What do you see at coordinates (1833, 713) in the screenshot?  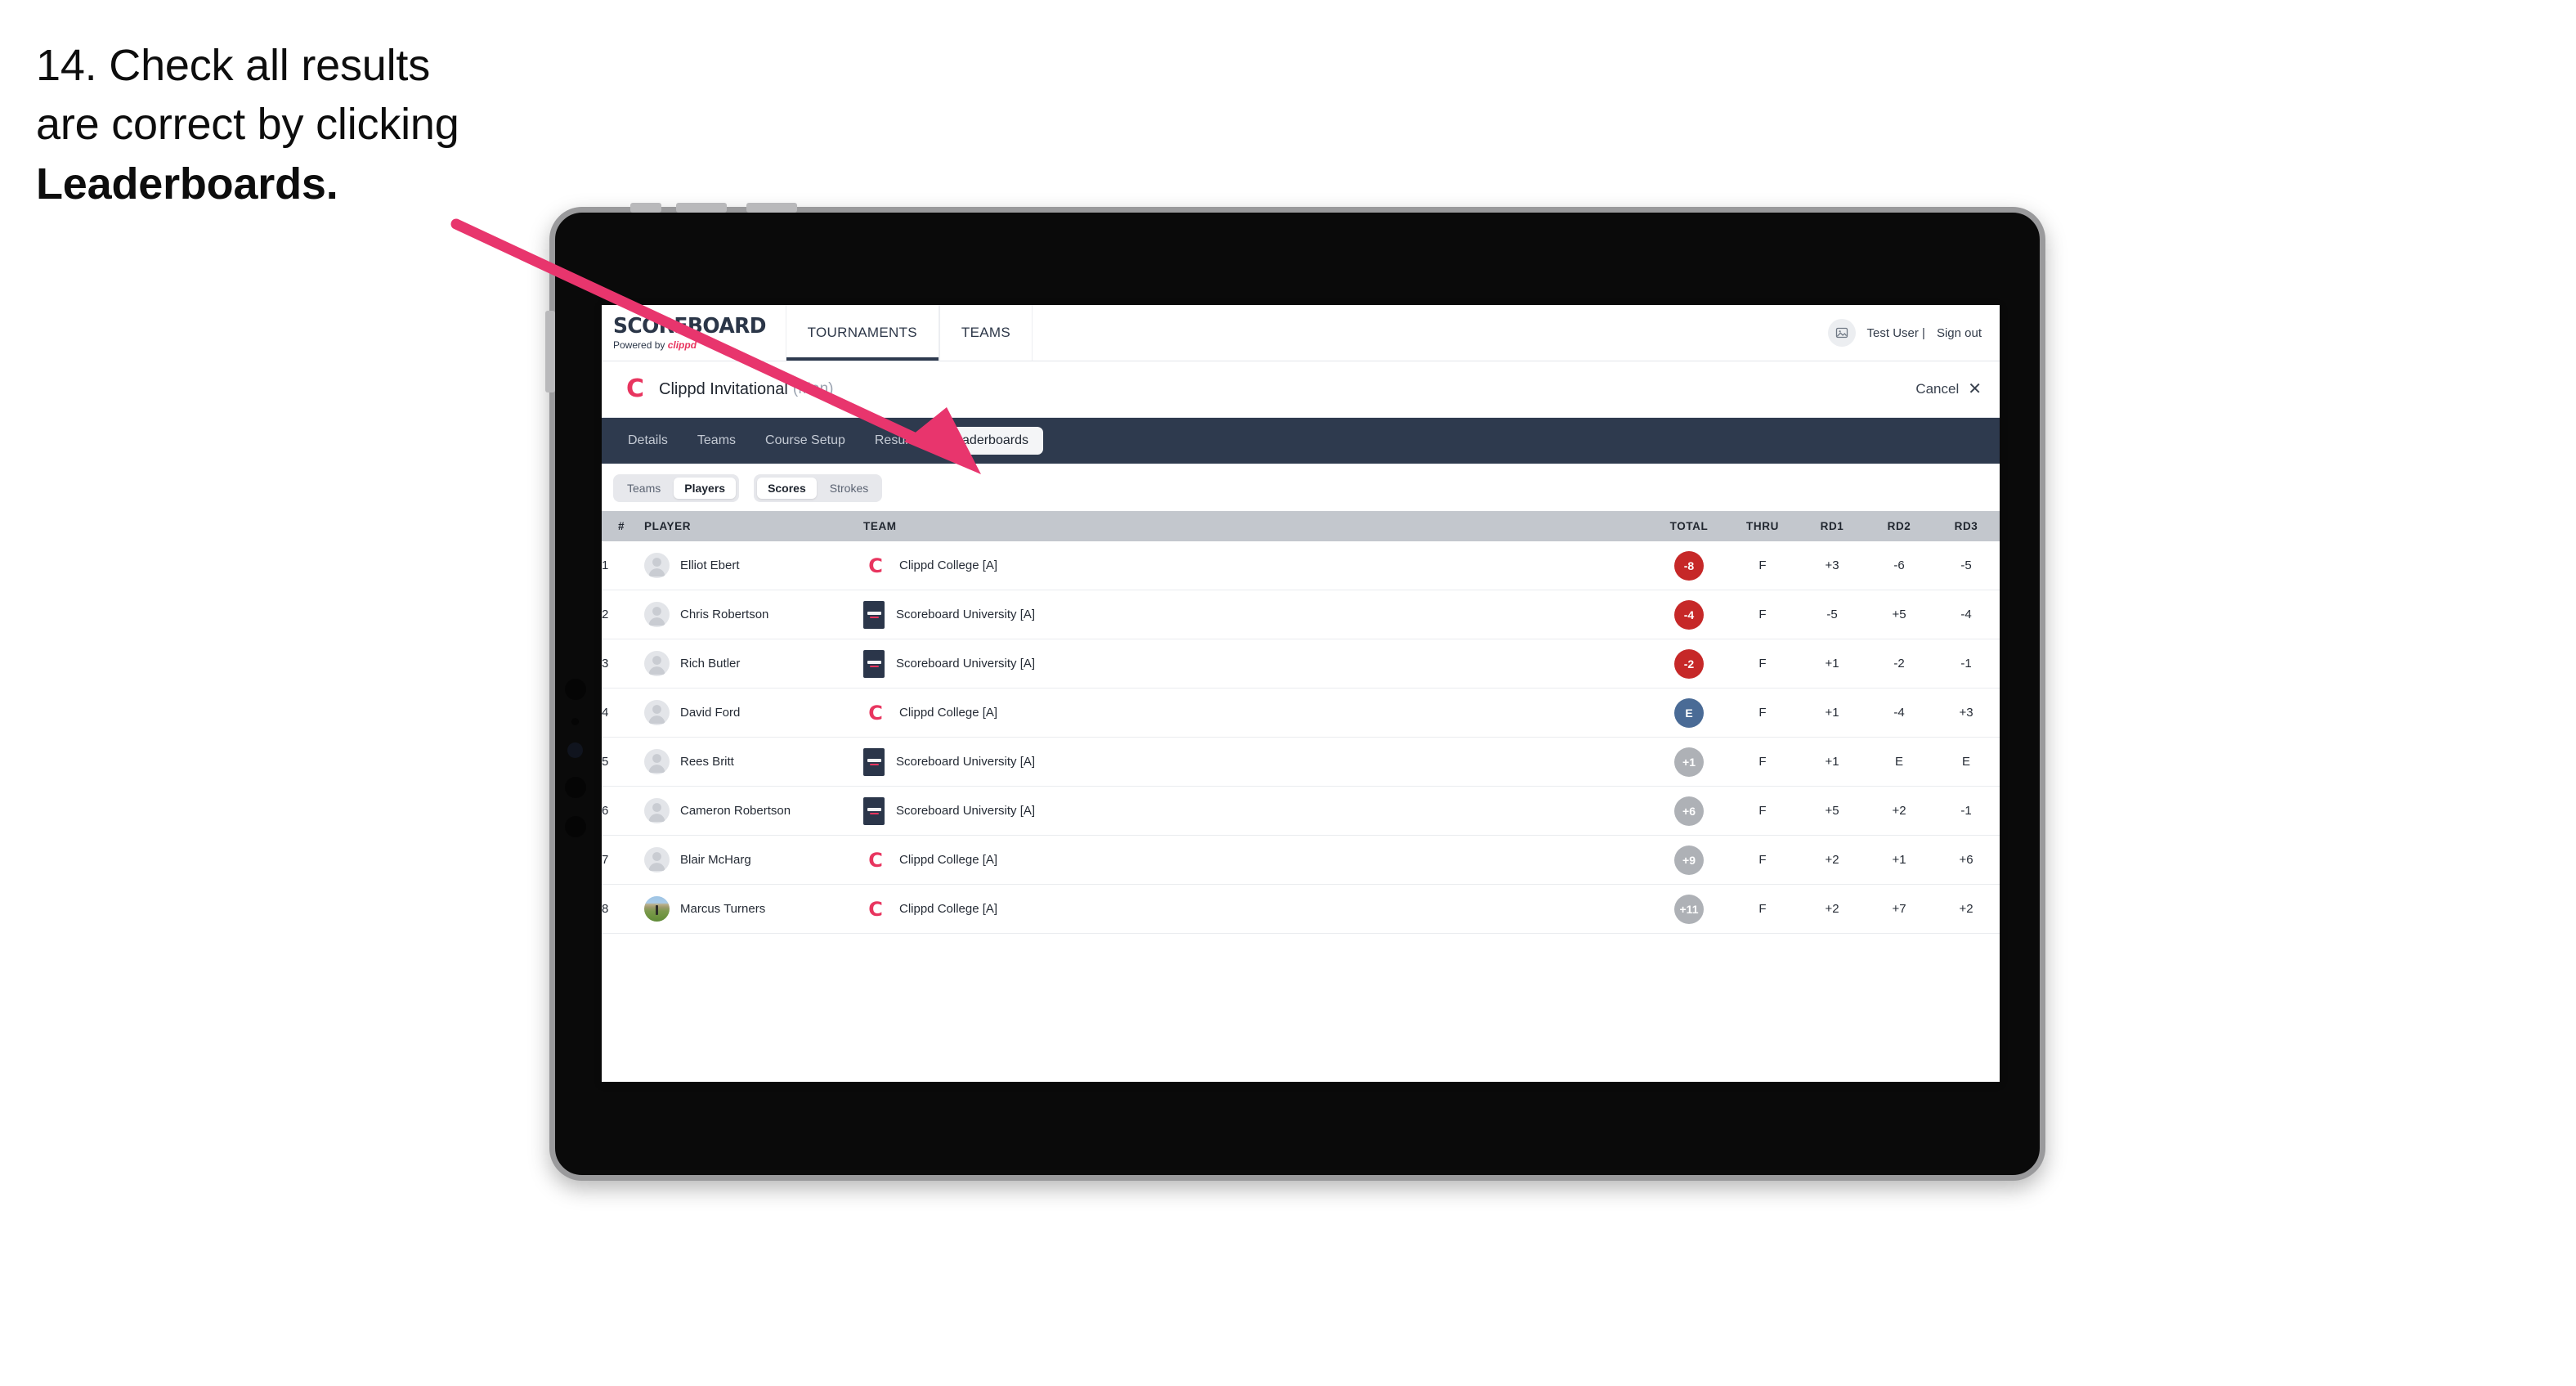 I see `cell-rd1: +1` at bounding box center [1833, 713].